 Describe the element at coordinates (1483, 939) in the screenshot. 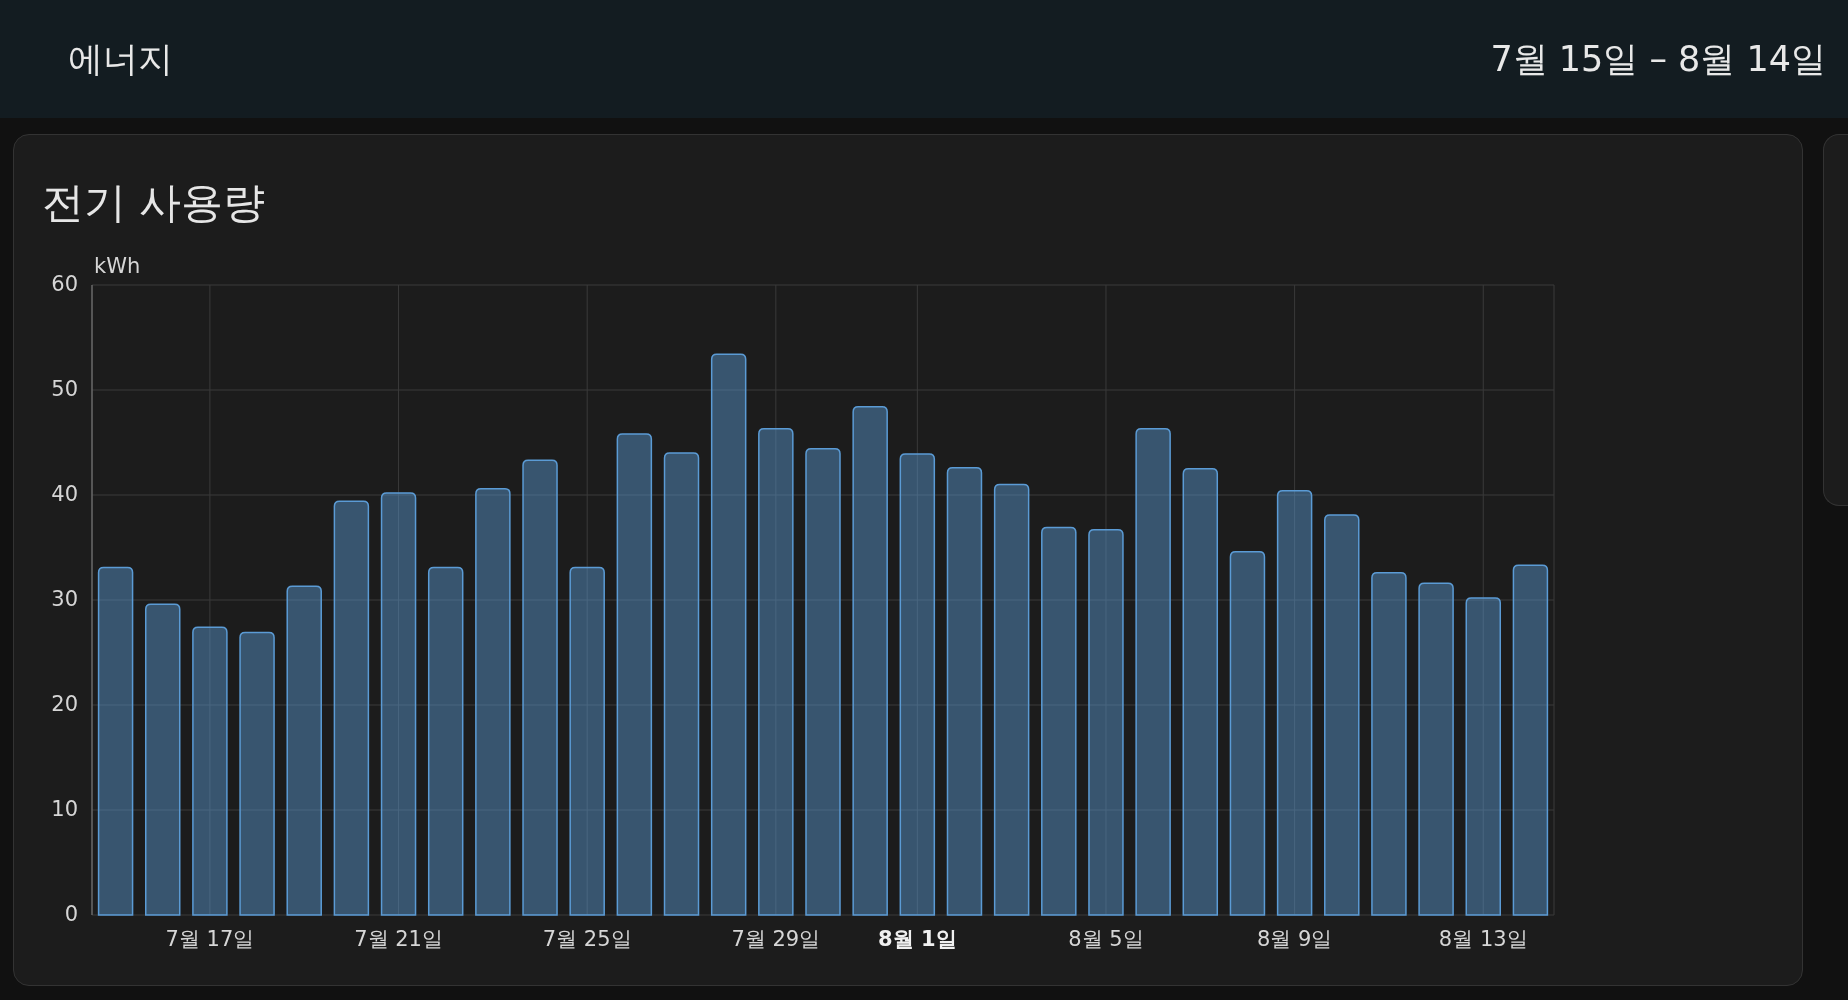

I see `x-tick-label: 8월 13일` at that location.